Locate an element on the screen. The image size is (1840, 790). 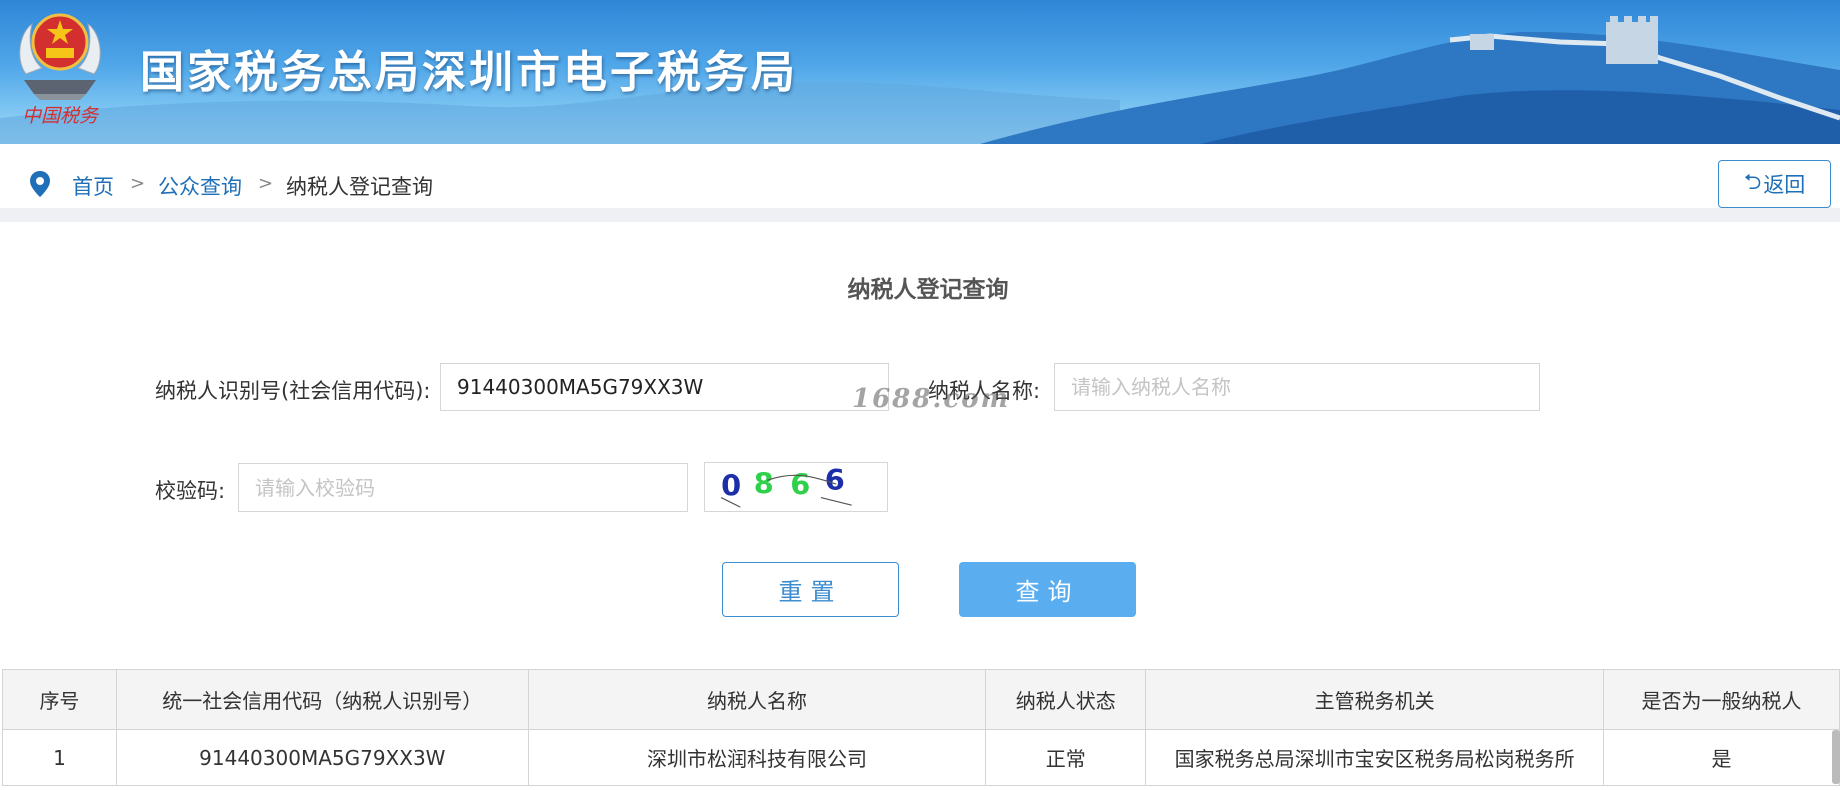
cell-general-taxpayer: 是 is located at coordinates (1721, 757).